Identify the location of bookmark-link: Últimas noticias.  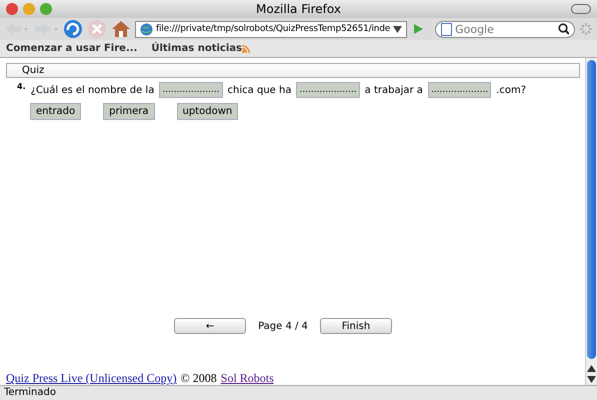
(196, 48).